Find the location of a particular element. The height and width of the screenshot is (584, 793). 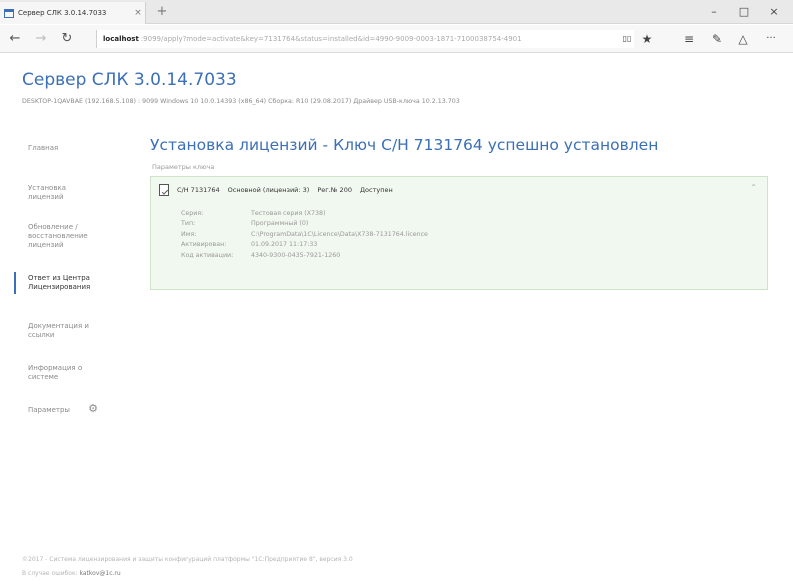

key-serial: С/Н 7131764 is located at coordinates (198, 190).